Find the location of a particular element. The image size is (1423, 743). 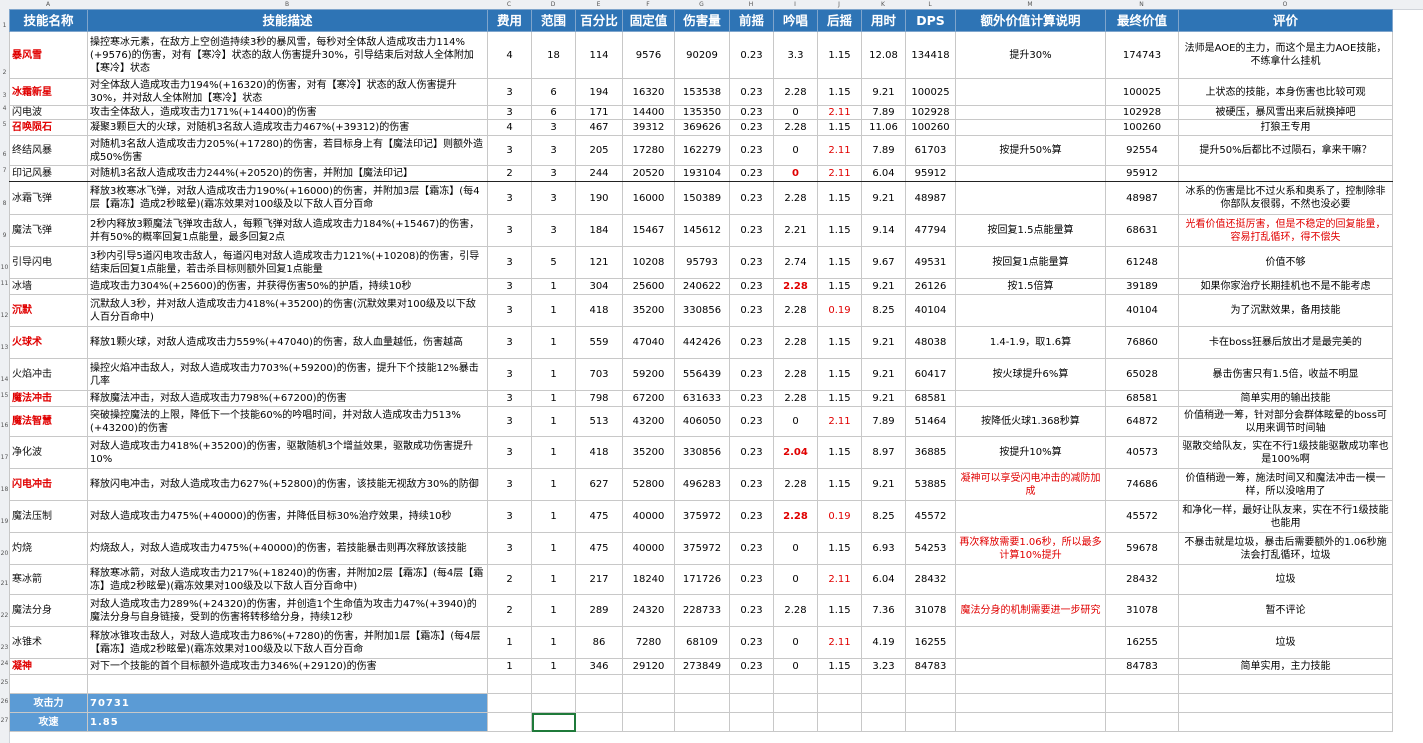

value-cell-cost: 2 is located at coordinates (509, 173).